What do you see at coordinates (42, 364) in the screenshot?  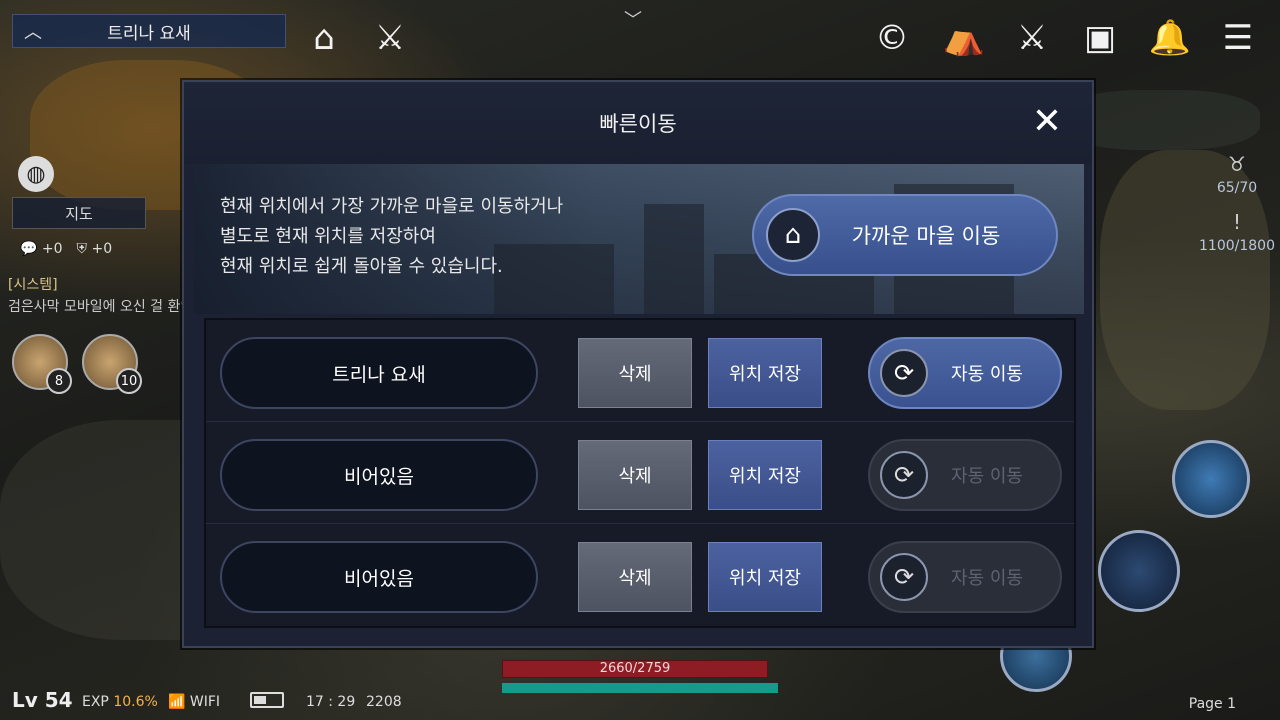 I see `pet-portrait: 8` at bounding box center [42, 364].